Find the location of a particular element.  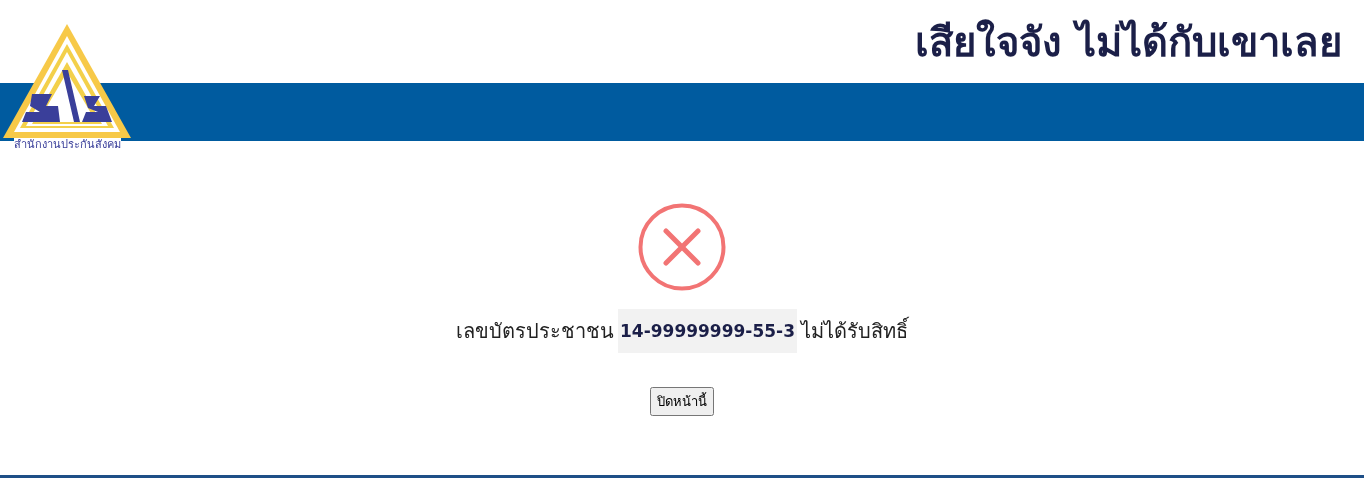

page-headline: เสียใจจัง ไม่ได้กับเขาเลย is located at coordinates (1128, 42).